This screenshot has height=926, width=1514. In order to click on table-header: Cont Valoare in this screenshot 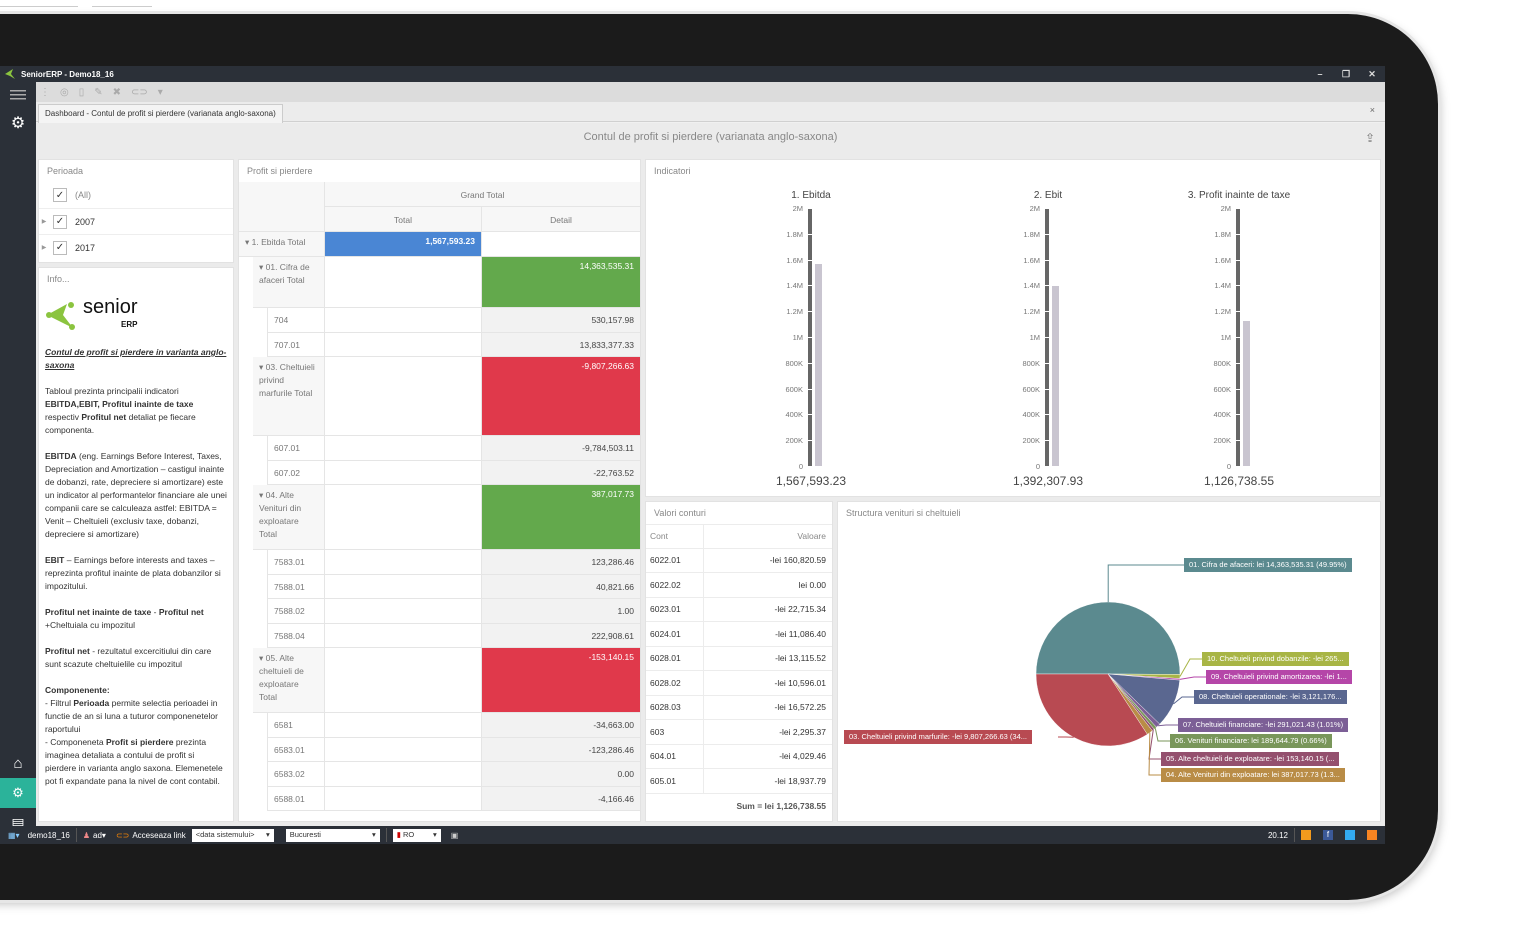, I will do `click(739, 536)`.